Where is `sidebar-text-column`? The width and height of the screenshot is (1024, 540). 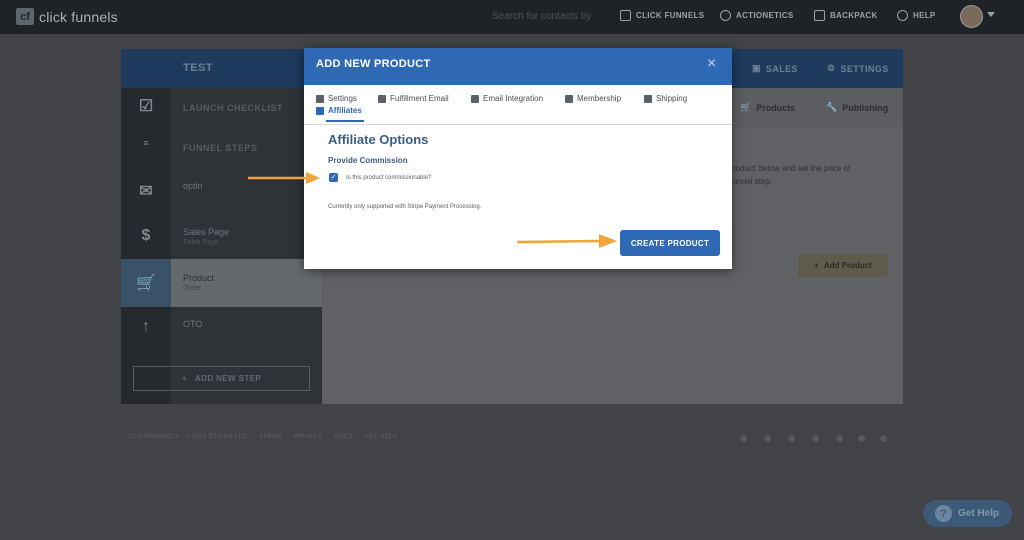
sidebar-text-column is located at coordinates (246, 246).